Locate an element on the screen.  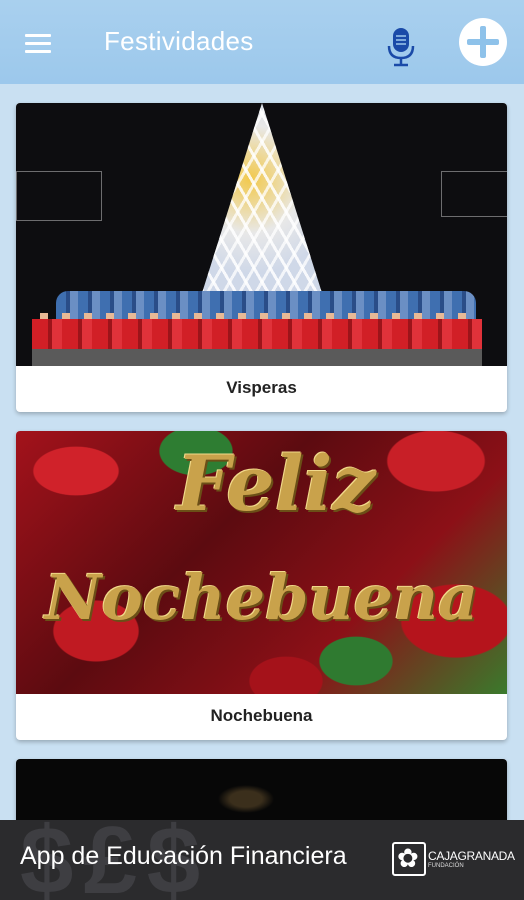
street-lights-left is located at coordinates (59, 196).